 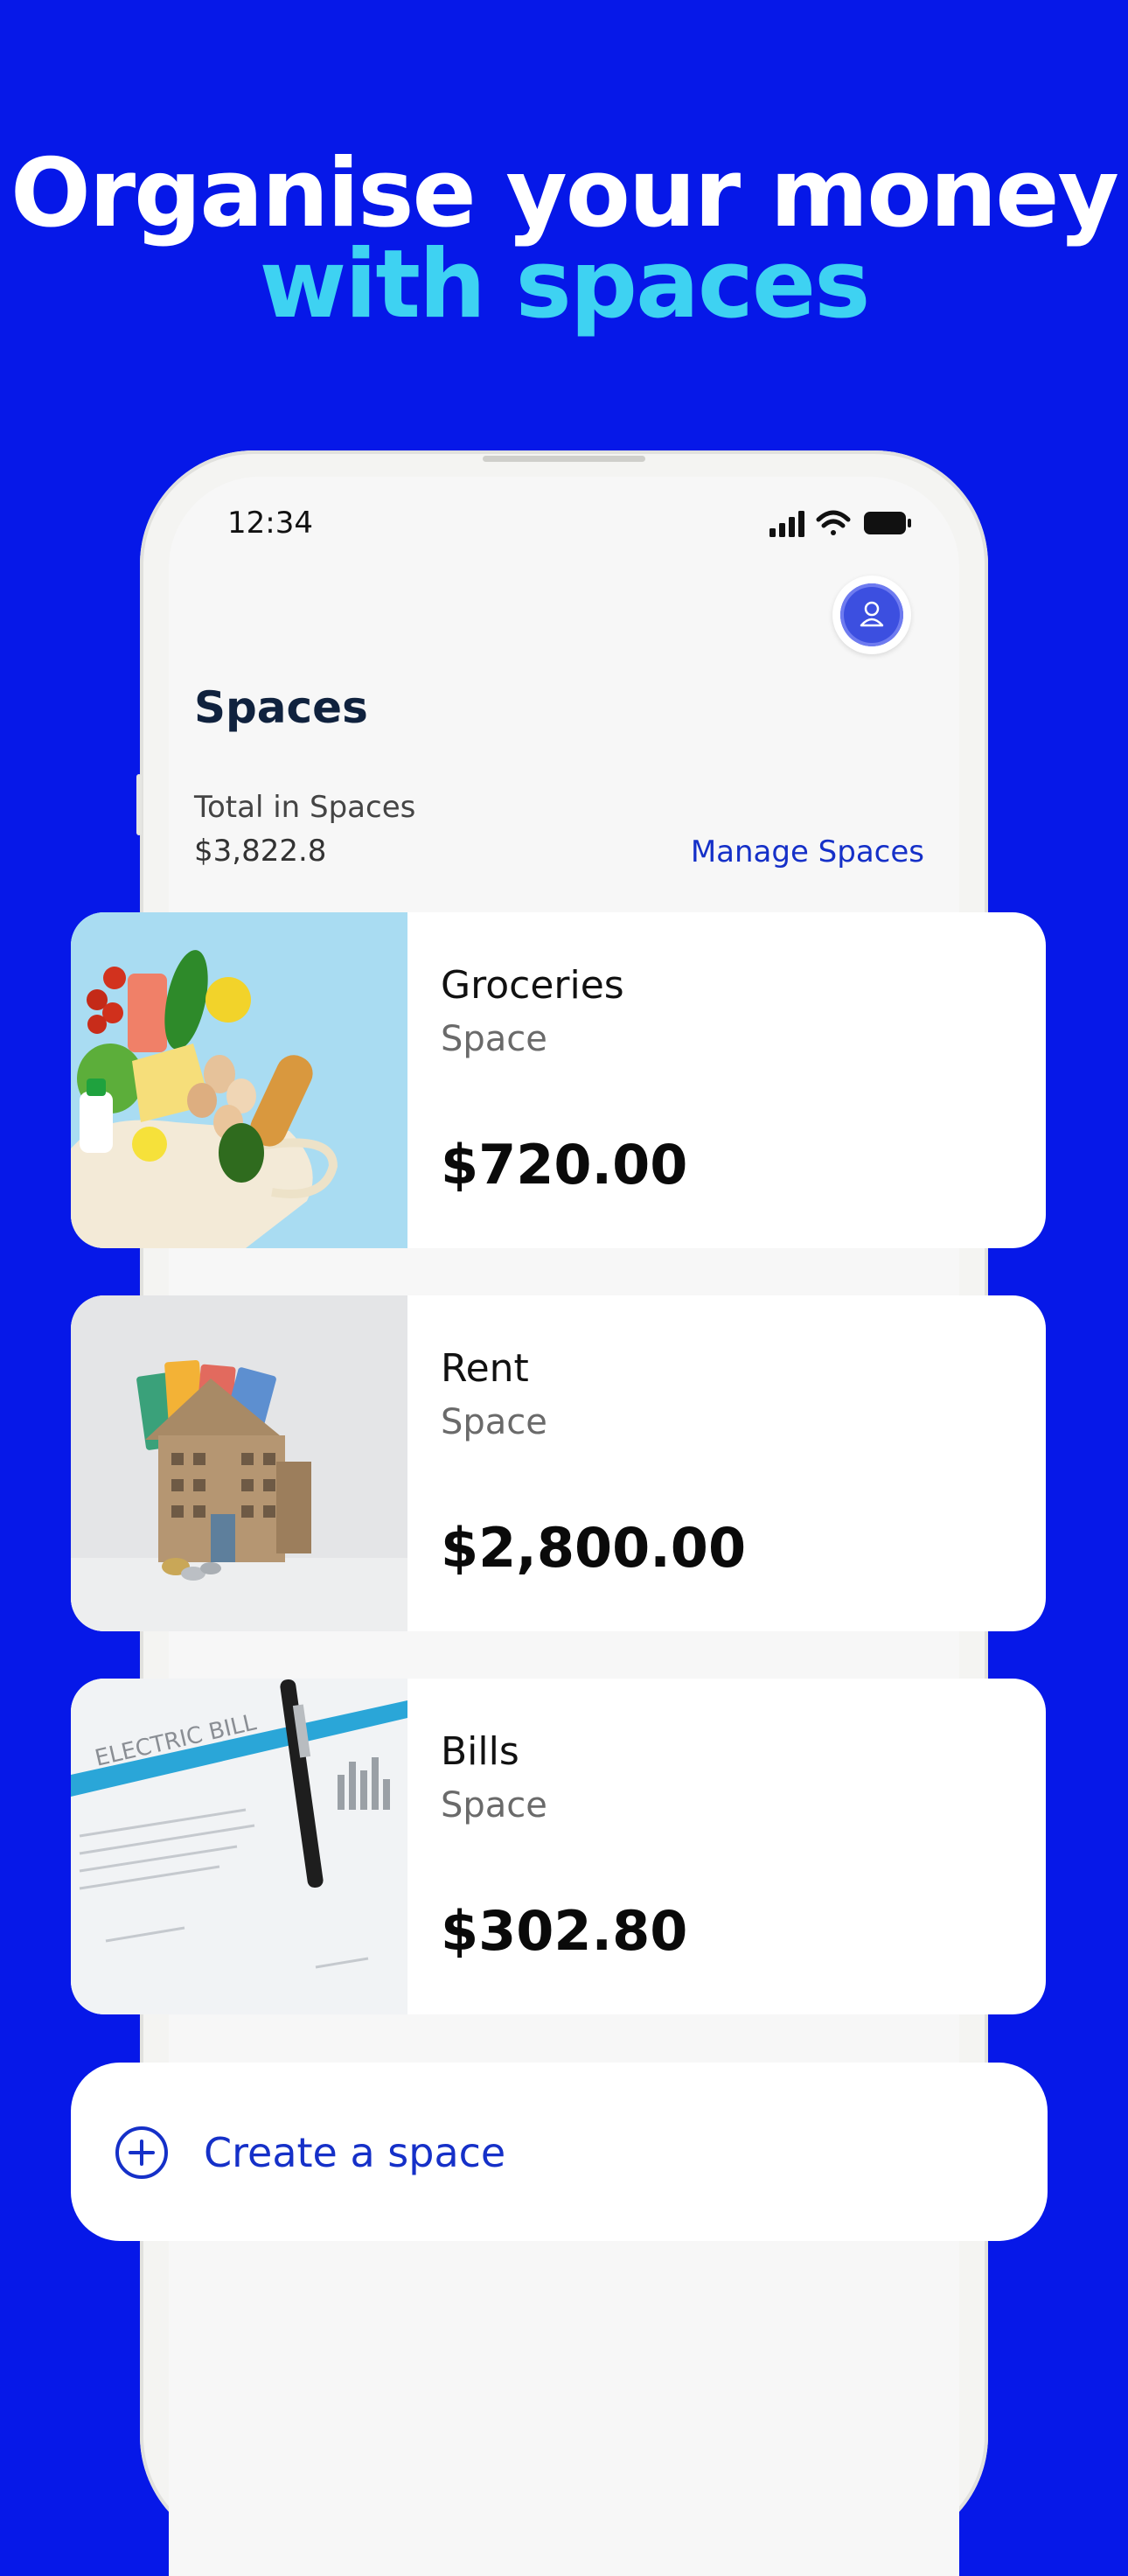 What do you see at coordinates (305, 807) in the screenshot?
I see `total-label: Total in Spaces` at bounding box center [305, 807].